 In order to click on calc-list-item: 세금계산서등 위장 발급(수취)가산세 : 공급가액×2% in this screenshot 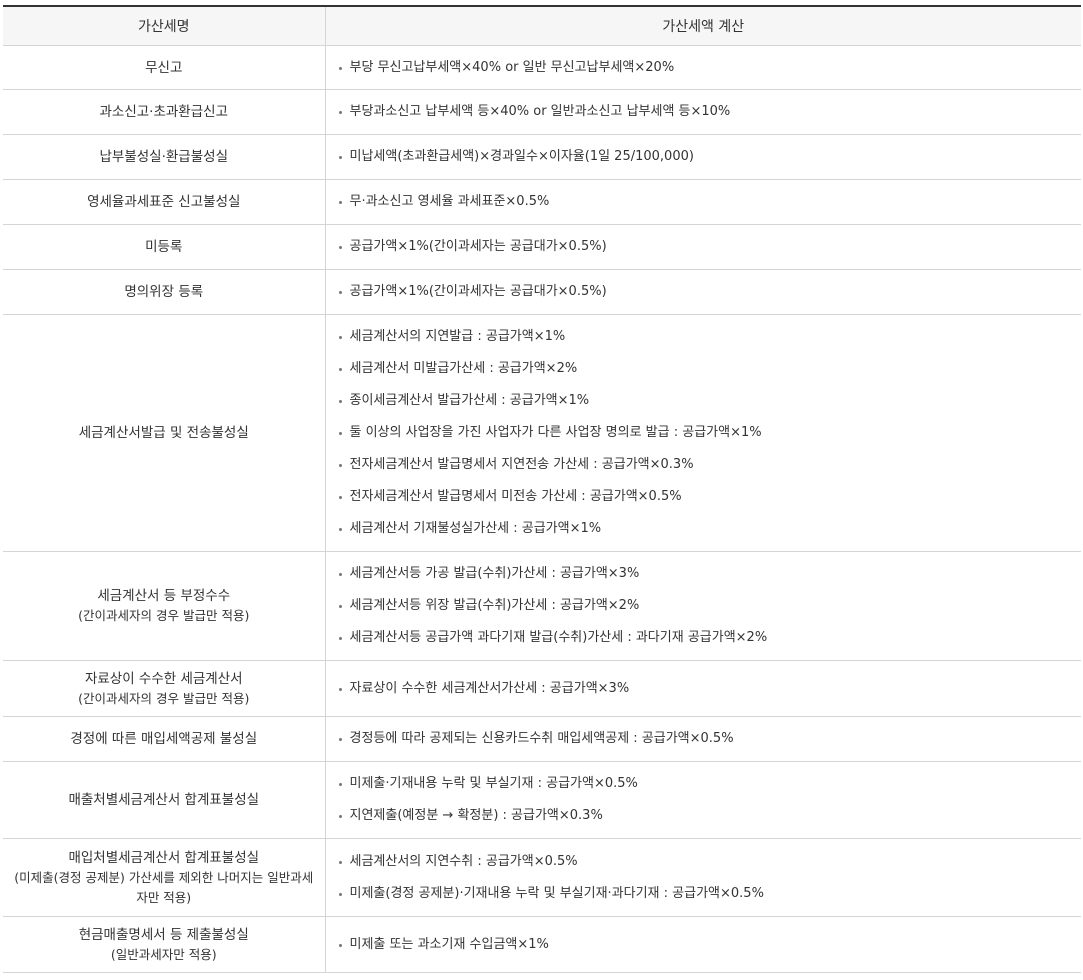, I will do `click(704, 606)`.